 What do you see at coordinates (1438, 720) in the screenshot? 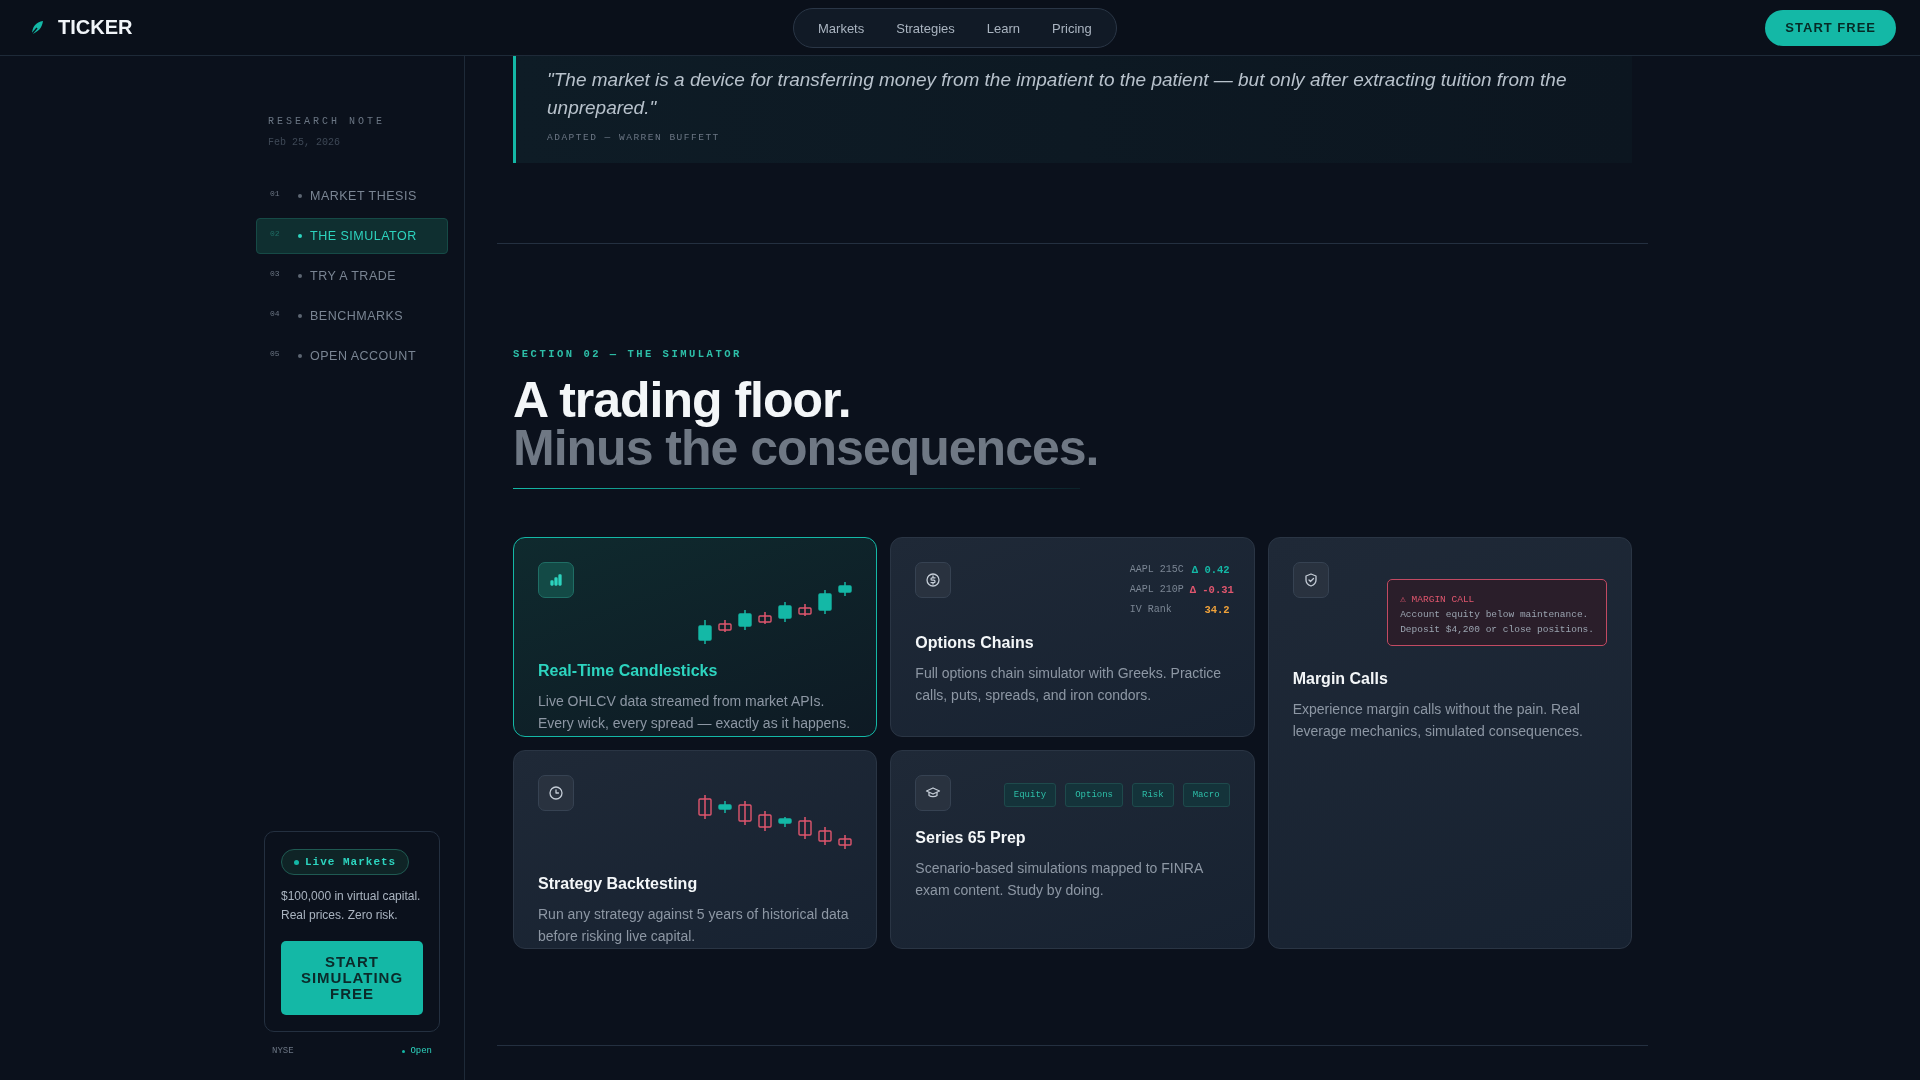
I see `card-description: Experience margin calls without the pain. Real leverage mechanics, simulated consequences.` at bounding box center [1438, 720].